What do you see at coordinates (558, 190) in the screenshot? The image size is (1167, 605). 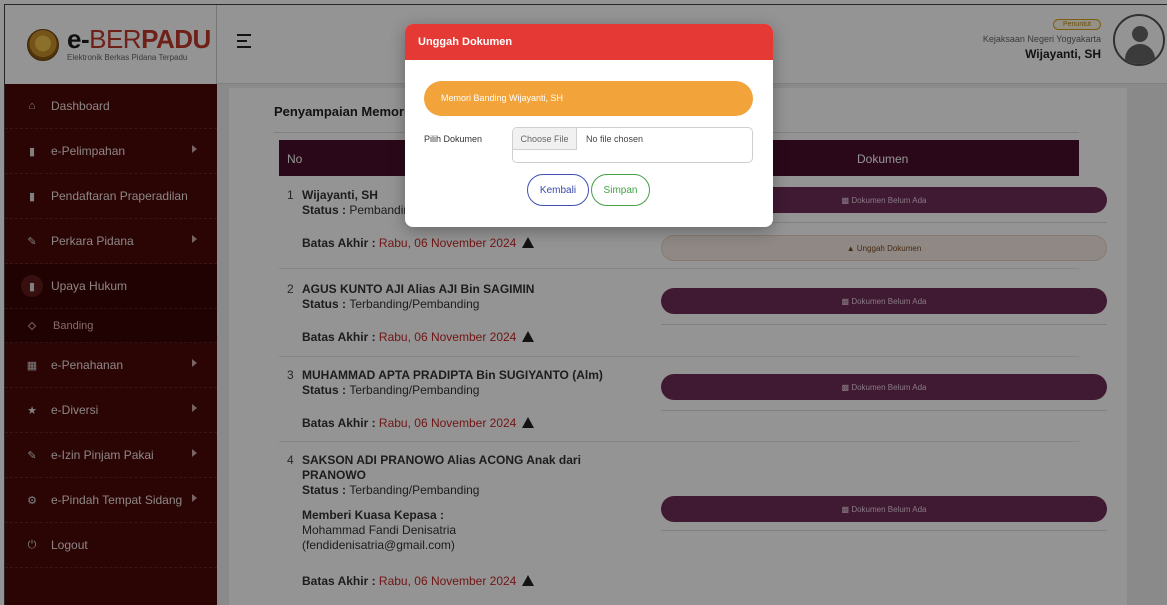 I see `back-button: Kembali` at bounding box center [558, 190].